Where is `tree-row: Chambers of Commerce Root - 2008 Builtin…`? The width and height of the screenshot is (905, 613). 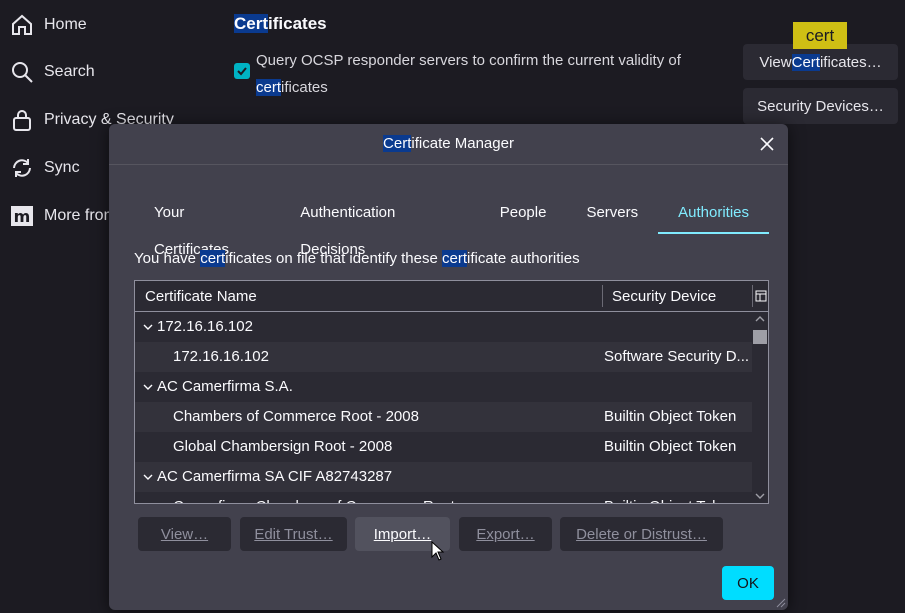 tree-row: Chambers of Commerce Root - 2008 Builtin… is located at coordinates (443, 417).